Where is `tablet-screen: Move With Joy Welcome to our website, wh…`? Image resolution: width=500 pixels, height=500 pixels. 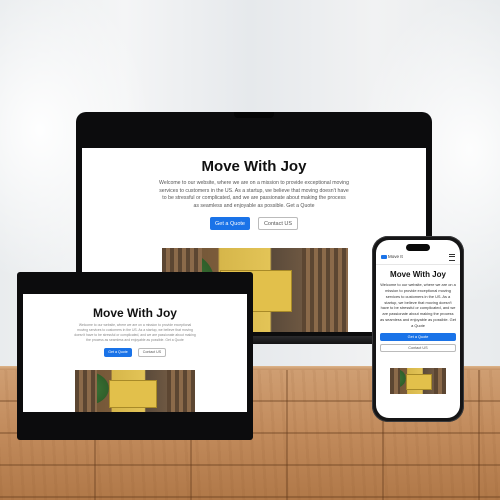 tablet-screen: Move With Joy Welcome to our website, wh… is located at coordinates (135, 353).